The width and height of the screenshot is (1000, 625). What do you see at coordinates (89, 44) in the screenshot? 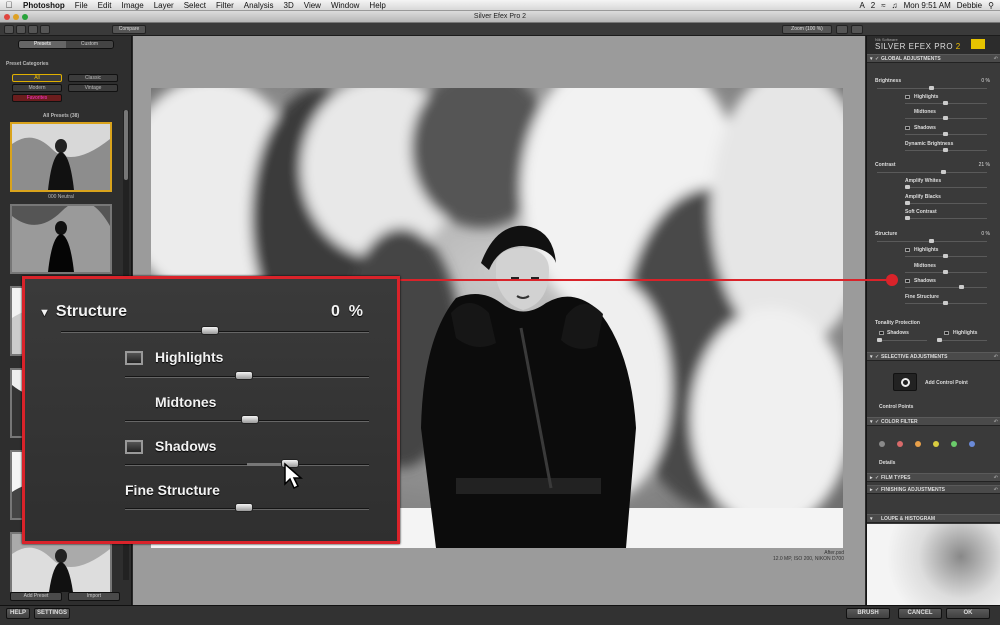
I see `tab-custom: Custom` at bounding box center [89, 44].